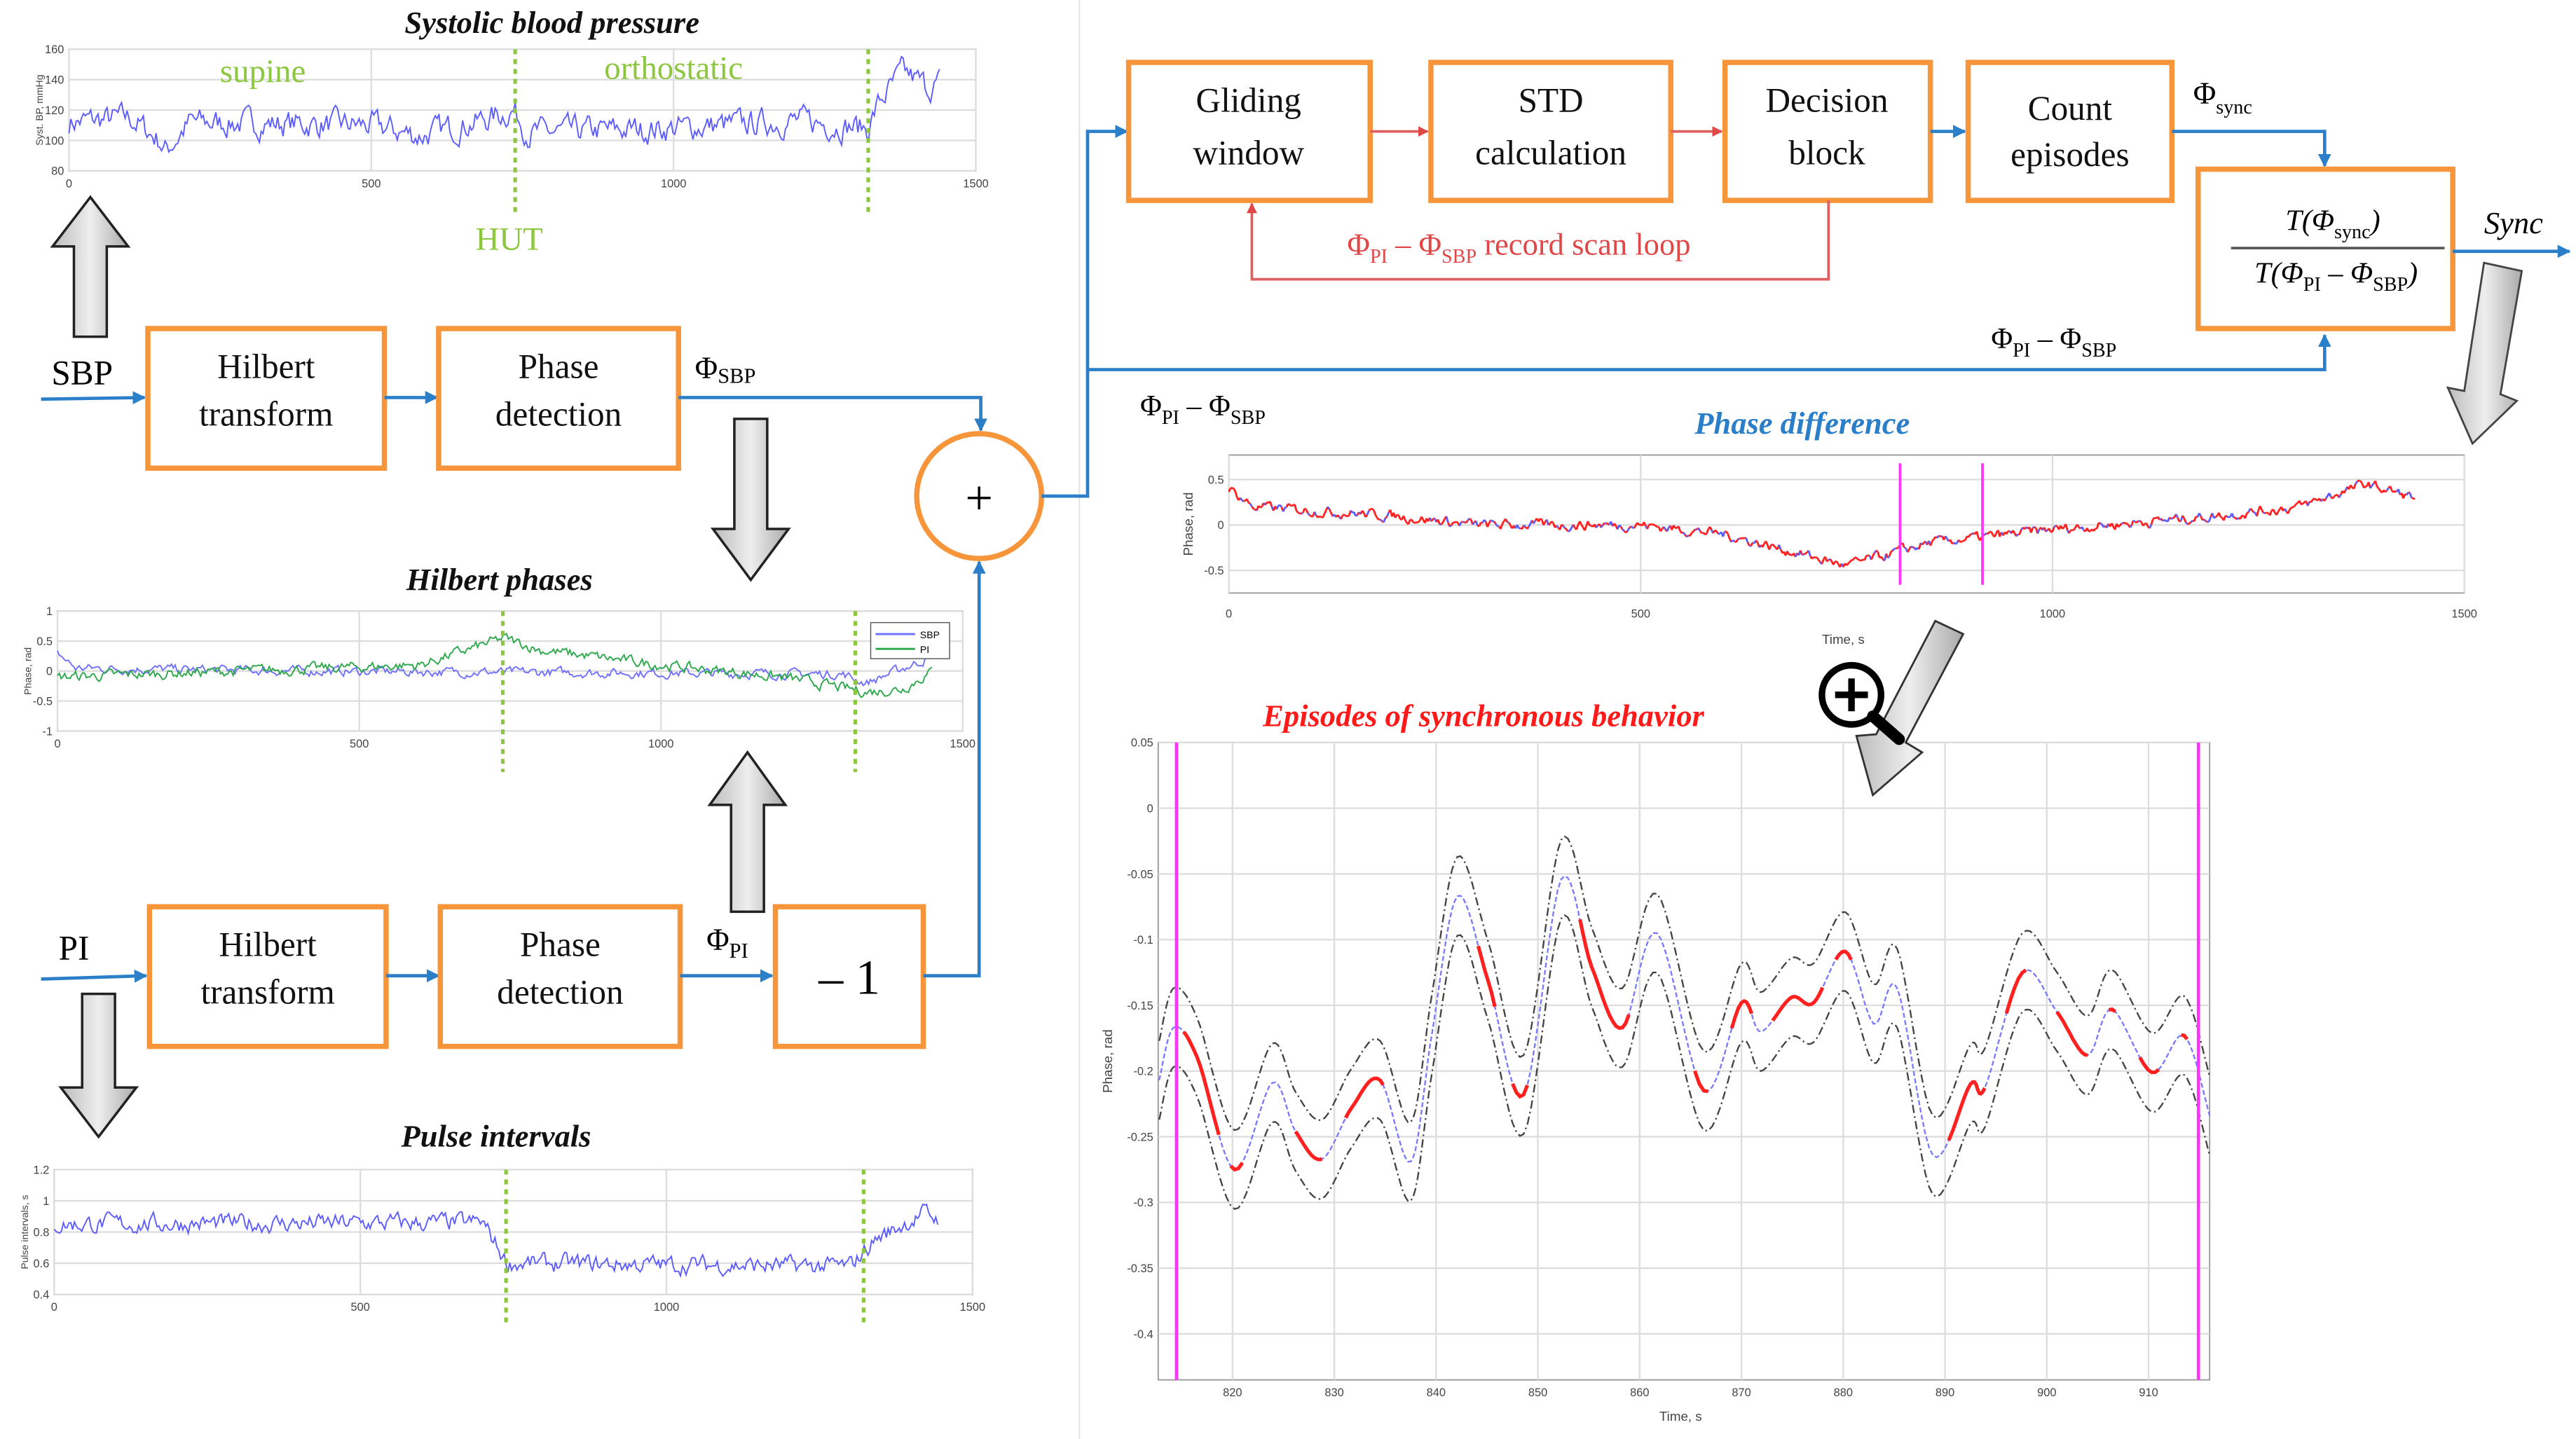 This screenshot has width=2576, height=1439. What do you see at coordinates (1140, 874) in the screenshot?
I see `y-tick-label: -0.05` at bounding box center [1140, 874].